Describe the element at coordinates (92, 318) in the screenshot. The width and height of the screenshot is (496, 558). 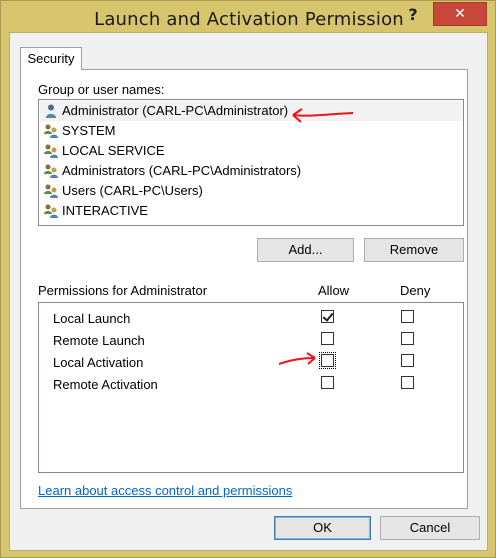
I see `permission-local-launch-label: Local Launch` at that location.